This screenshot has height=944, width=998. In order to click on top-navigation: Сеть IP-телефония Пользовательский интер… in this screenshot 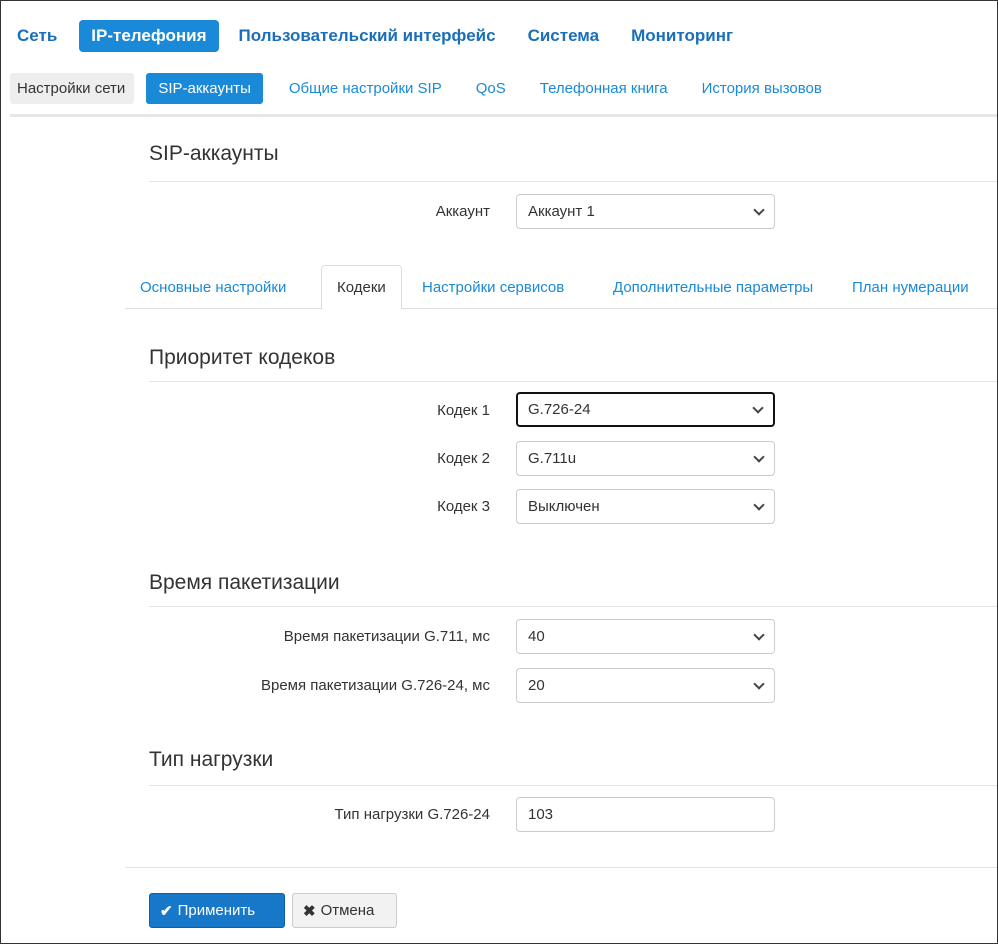, I will do `click(381, 35)`.